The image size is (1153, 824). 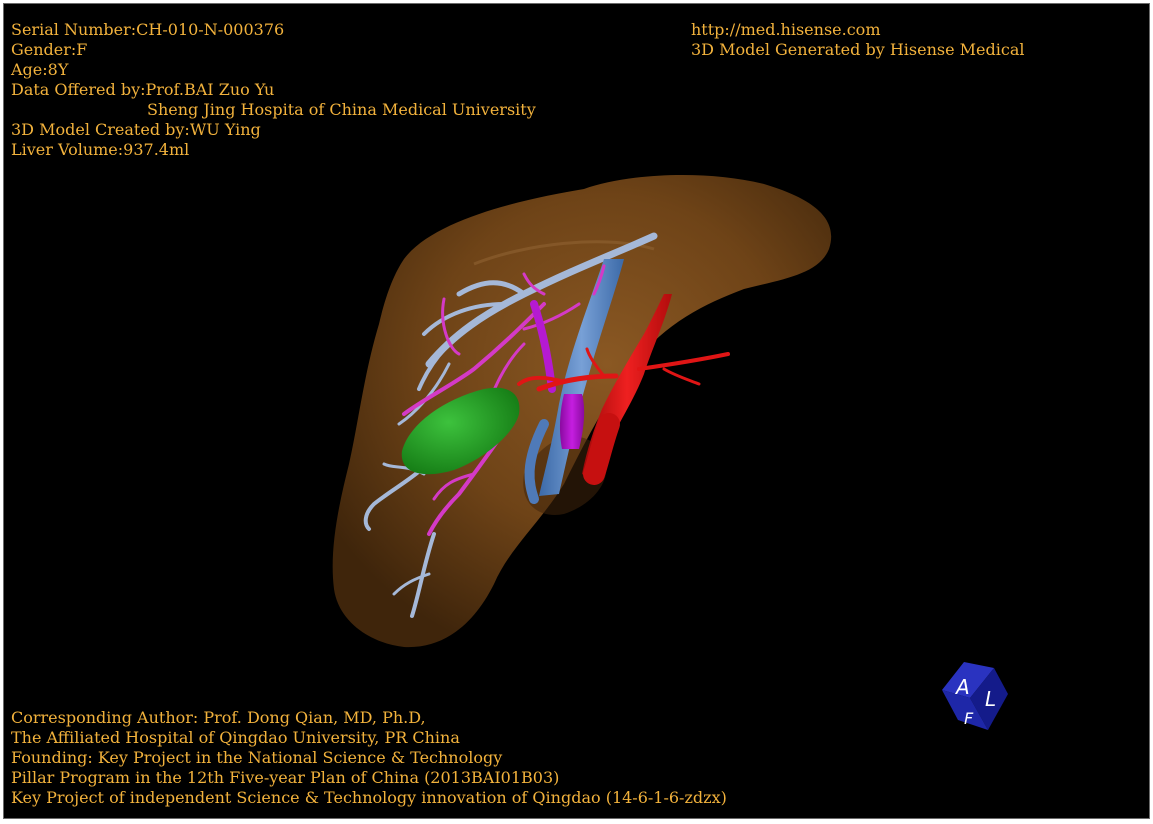 What do you see at coordinates (136, 129) in the screenshot?
I see `model-created-by: 3D Model Created by:WU Ying` at bounding box center [136, 129].